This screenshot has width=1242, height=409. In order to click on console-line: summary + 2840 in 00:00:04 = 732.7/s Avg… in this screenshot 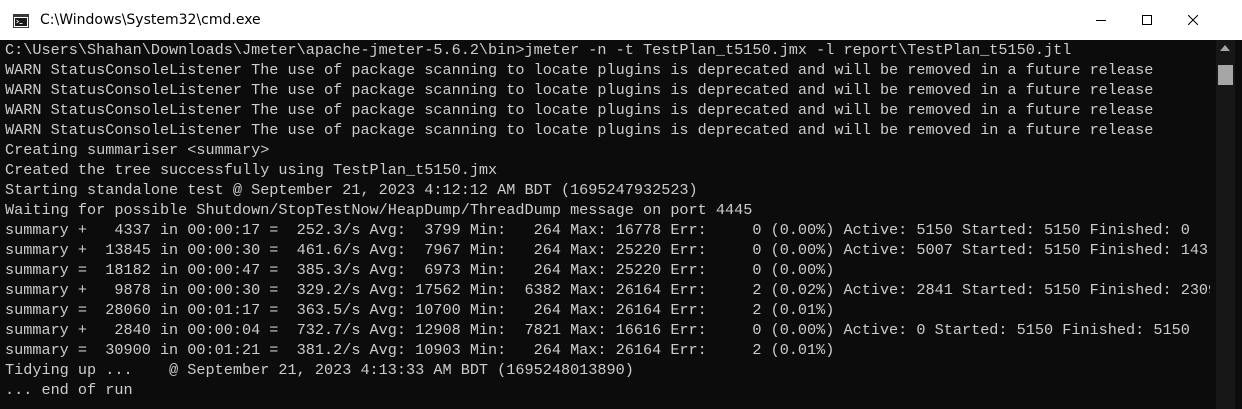, I will do `click(597, 330)`.